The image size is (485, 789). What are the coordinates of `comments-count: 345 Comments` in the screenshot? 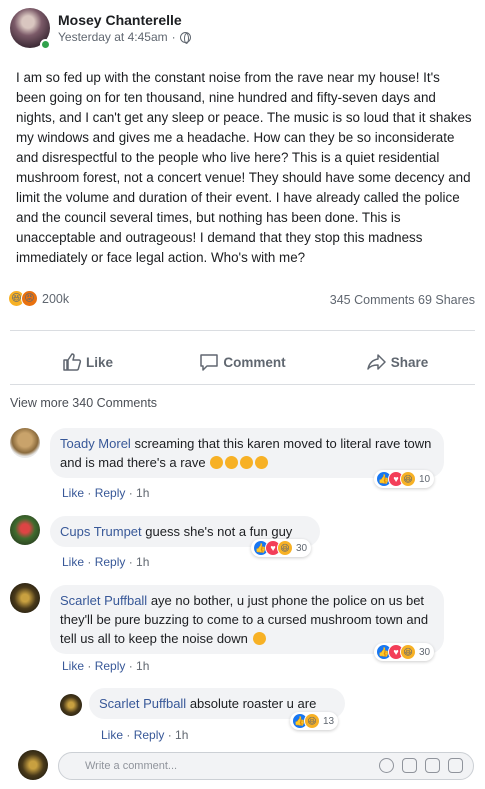 It's located at (372, 300).